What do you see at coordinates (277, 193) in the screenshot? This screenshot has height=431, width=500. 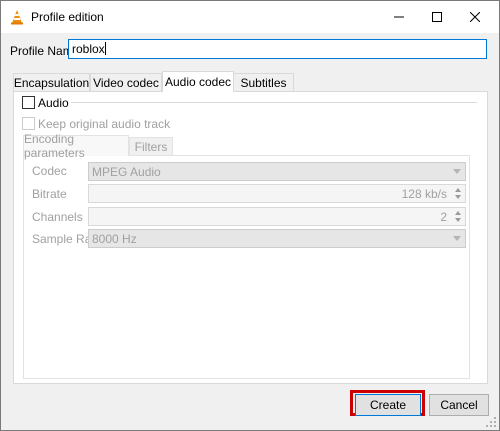 I see `bitrate-spinbox: 128 kb/s` at bounding box center [277, 193].